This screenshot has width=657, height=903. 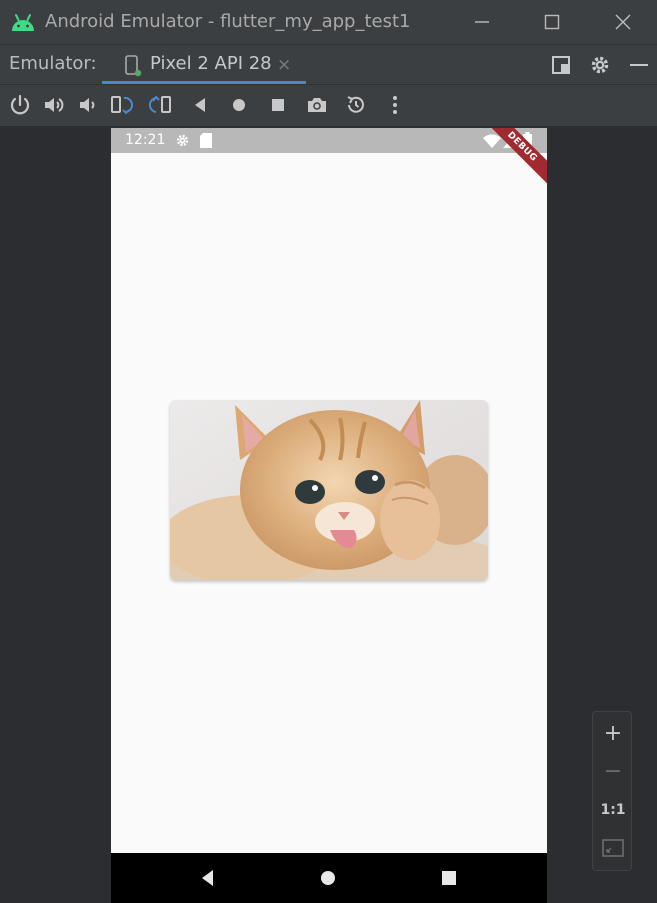 I want to click on zoom-ratio-button: 1:1, so click(x=613, y=810).